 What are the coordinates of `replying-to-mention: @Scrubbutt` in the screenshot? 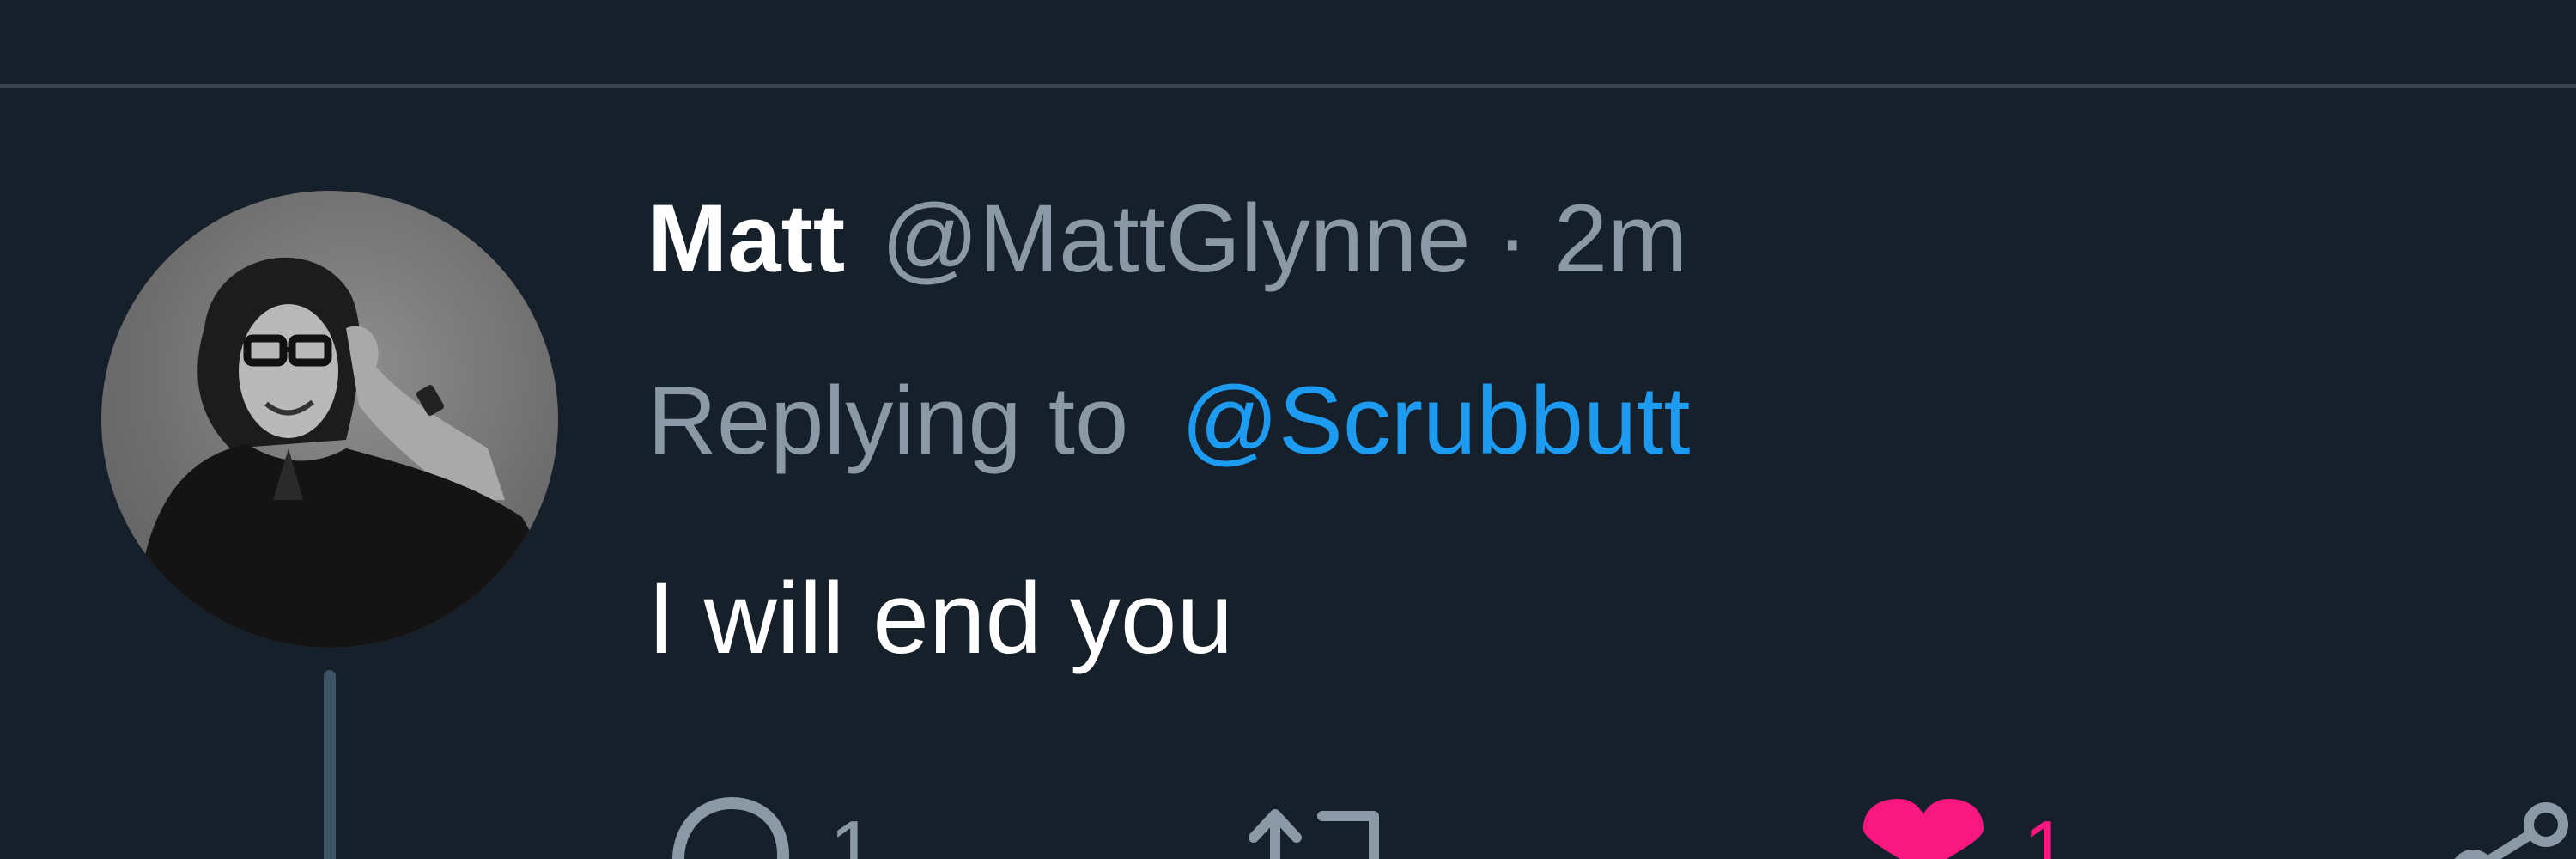 It's located at (1436, 421).